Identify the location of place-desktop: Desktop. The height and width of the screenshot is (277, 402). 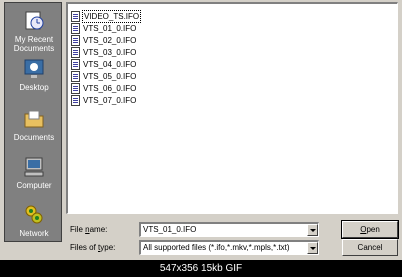
(34, 74).